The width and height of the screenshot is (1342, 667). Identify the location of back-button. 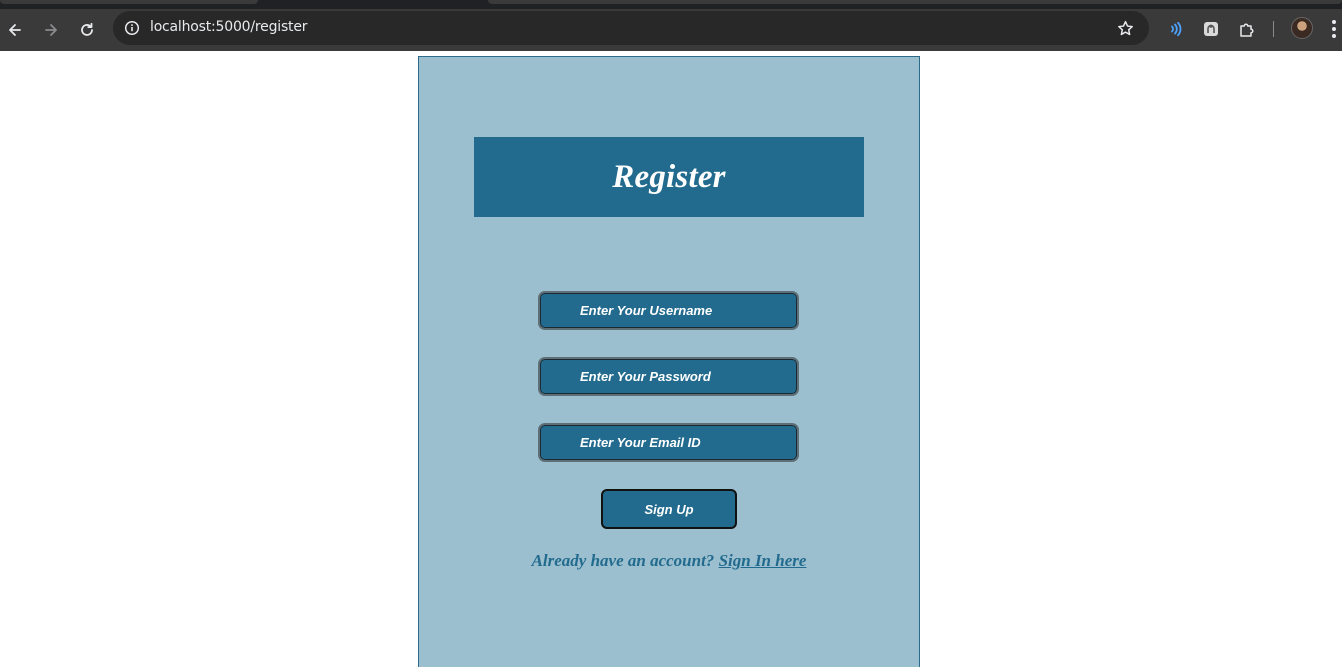
(15, 30).